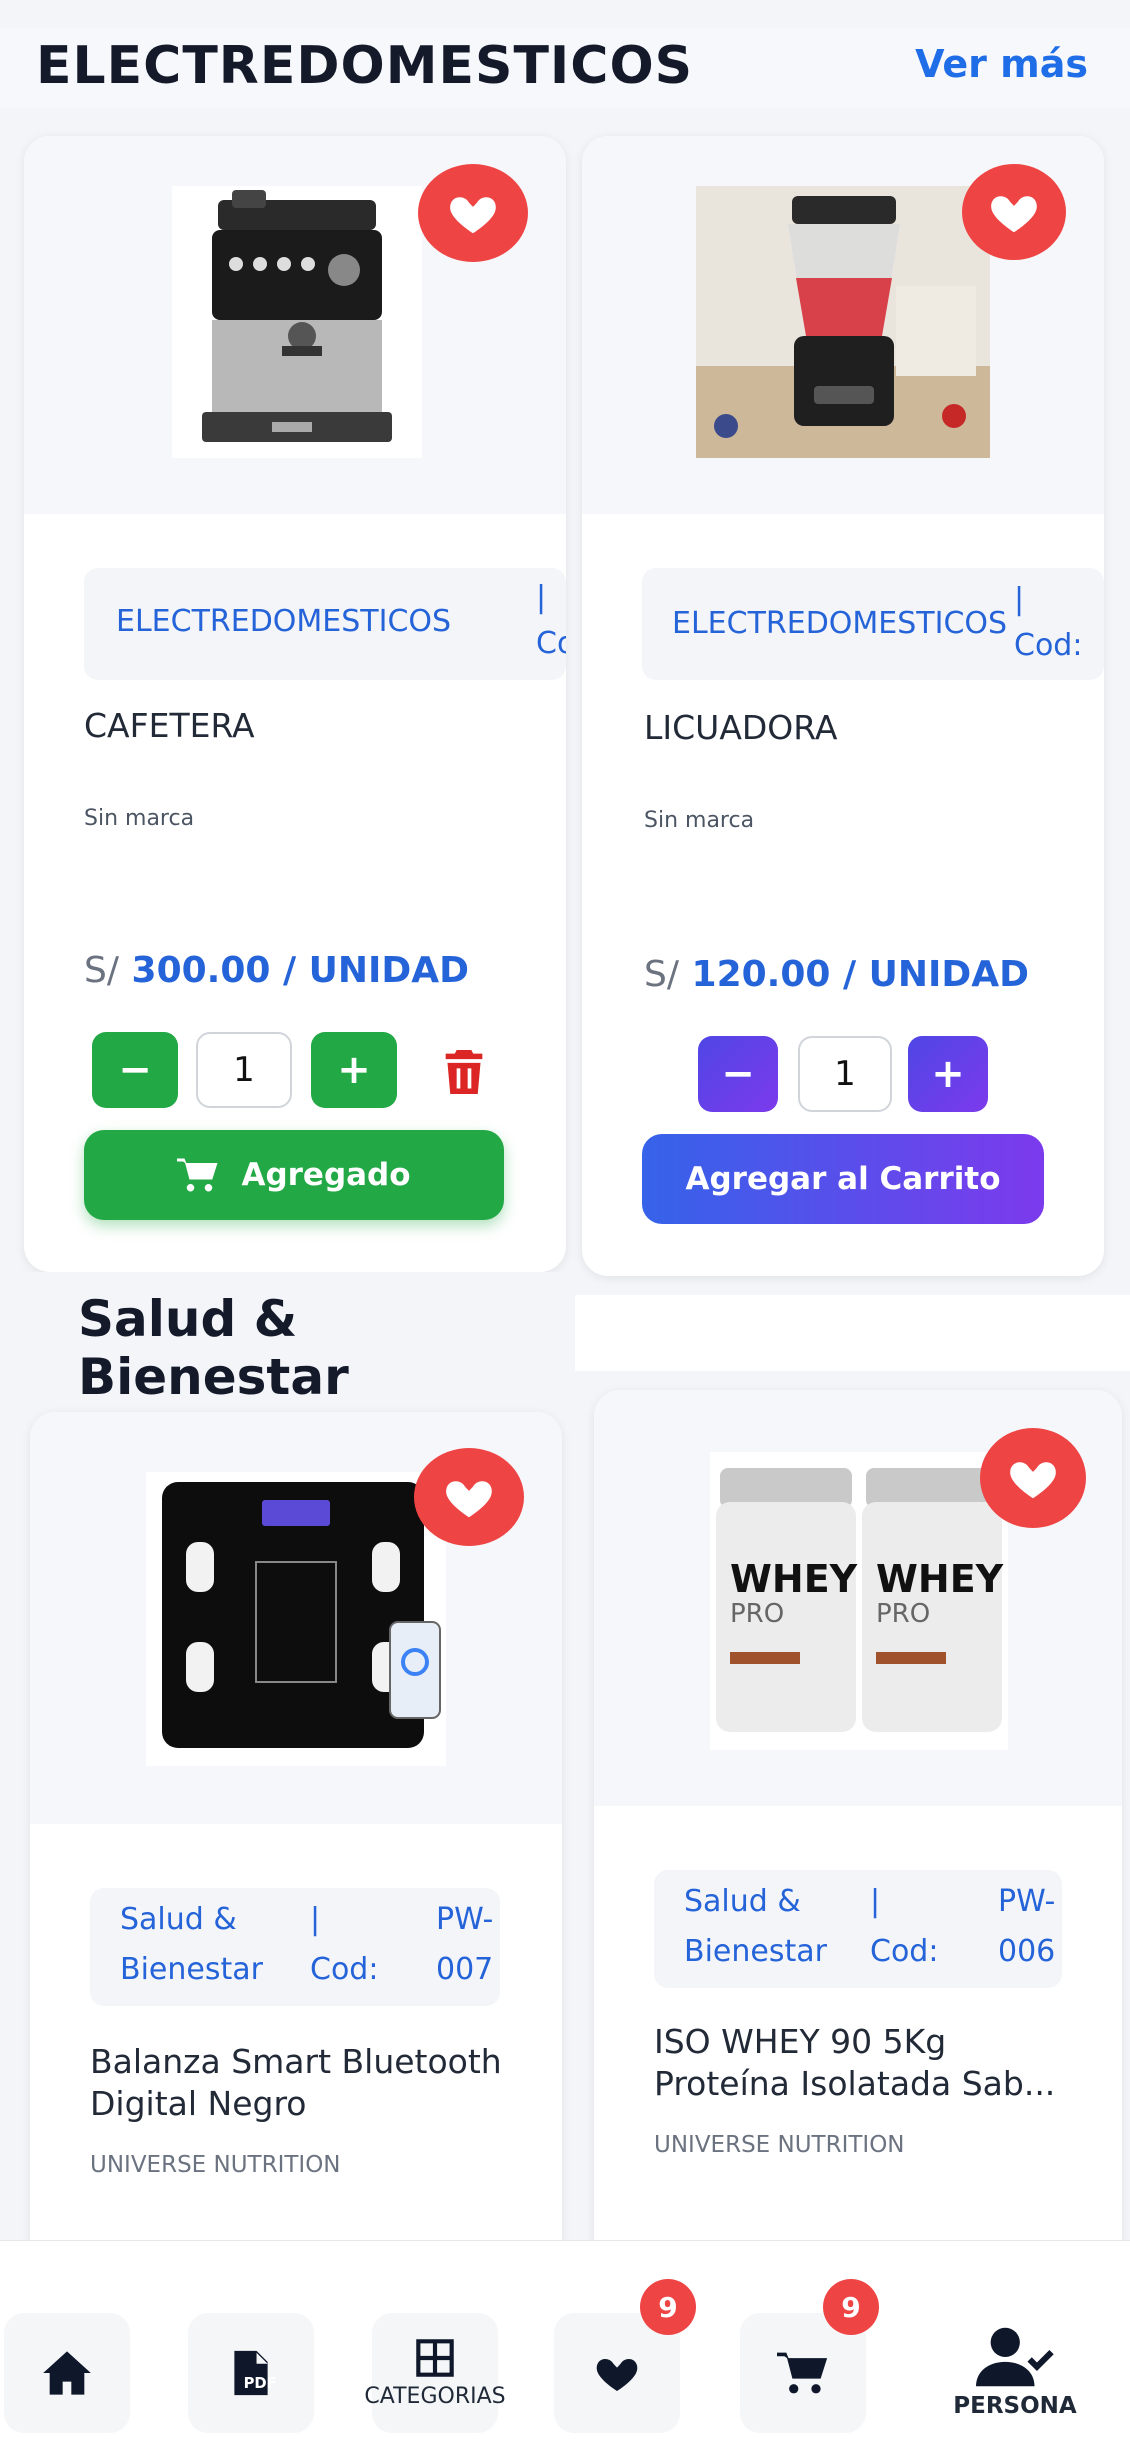  I want to click on favorites-count-badge: 9, so click(668, 2307).